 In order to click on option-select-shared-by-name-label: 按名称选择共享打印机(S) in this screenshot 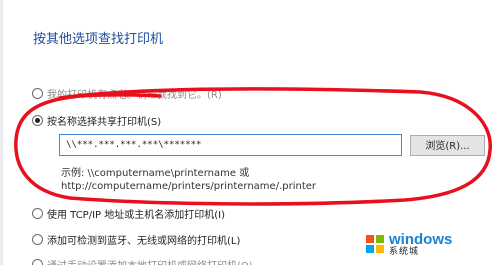, I will do `click(104, 122)`.